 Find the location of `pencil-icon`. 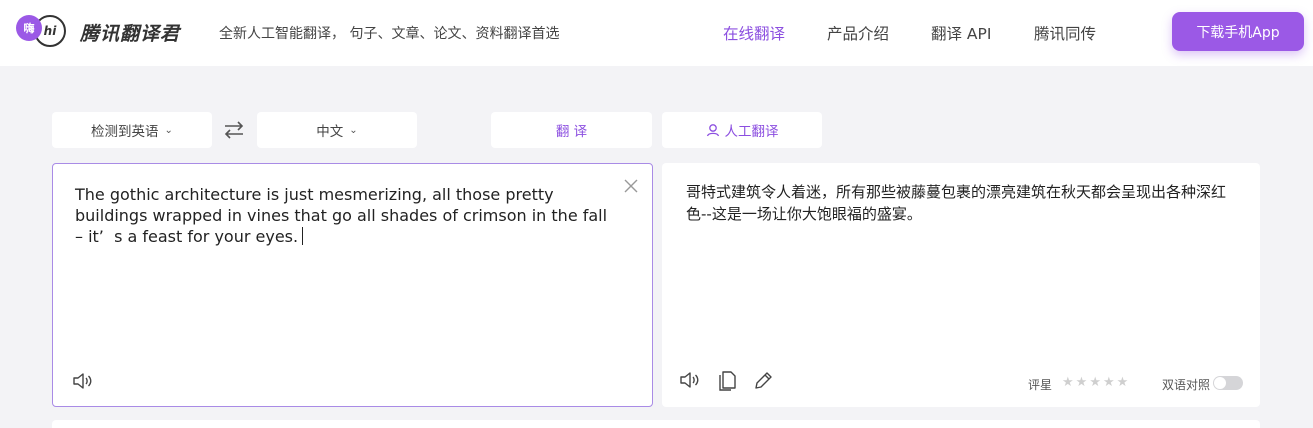

pencil-icon is located at coordinates (764, 380).